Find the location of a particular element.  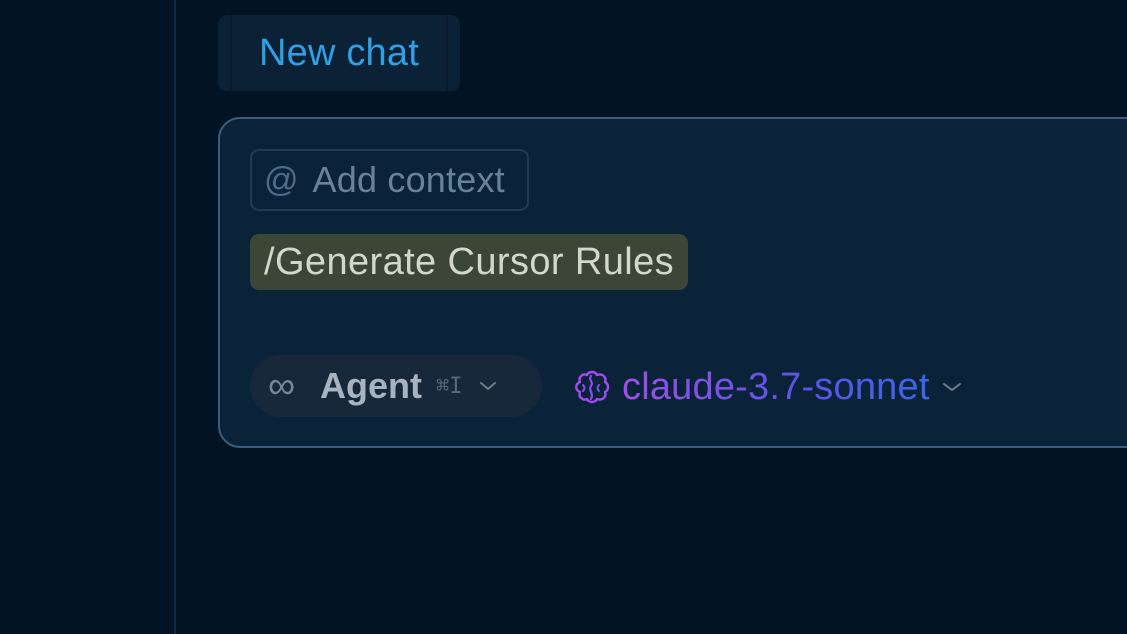

agent-mode-label: Agent is located at coordinates (371, 385).